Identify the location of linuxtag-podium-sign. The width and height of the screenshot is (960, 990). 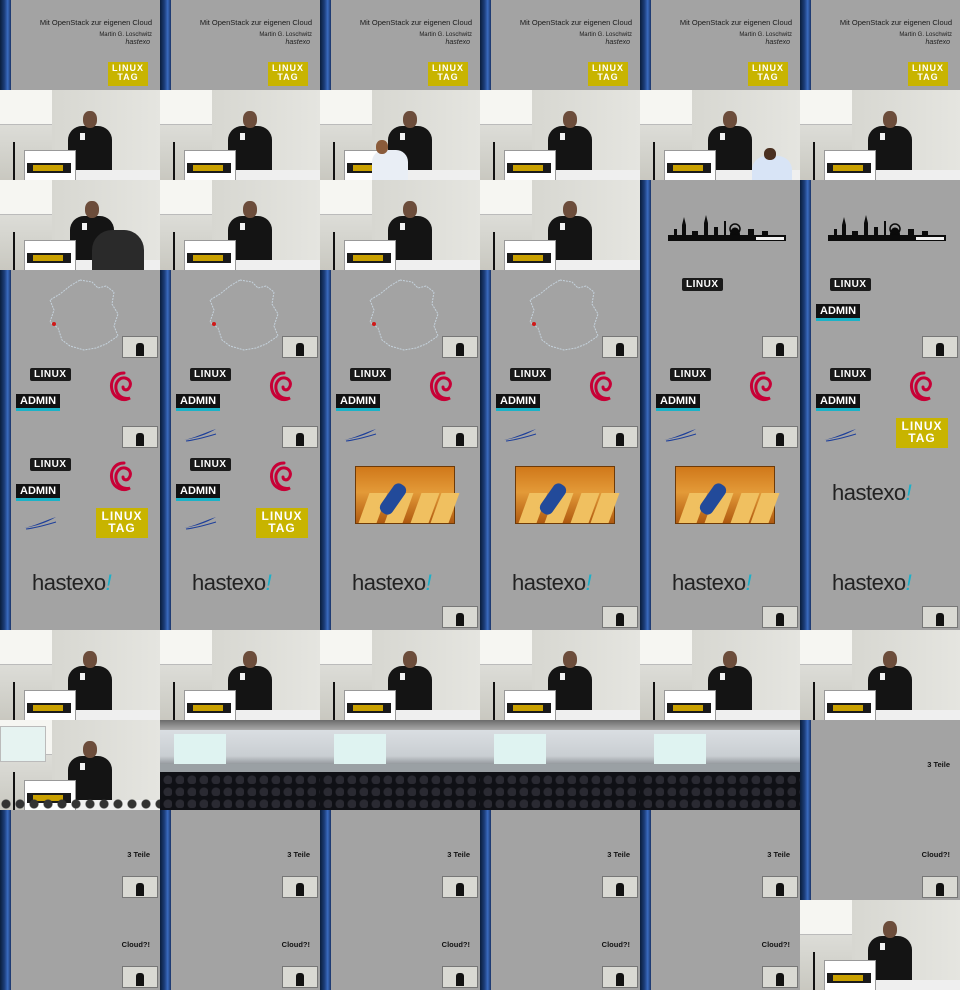
(849, 168).